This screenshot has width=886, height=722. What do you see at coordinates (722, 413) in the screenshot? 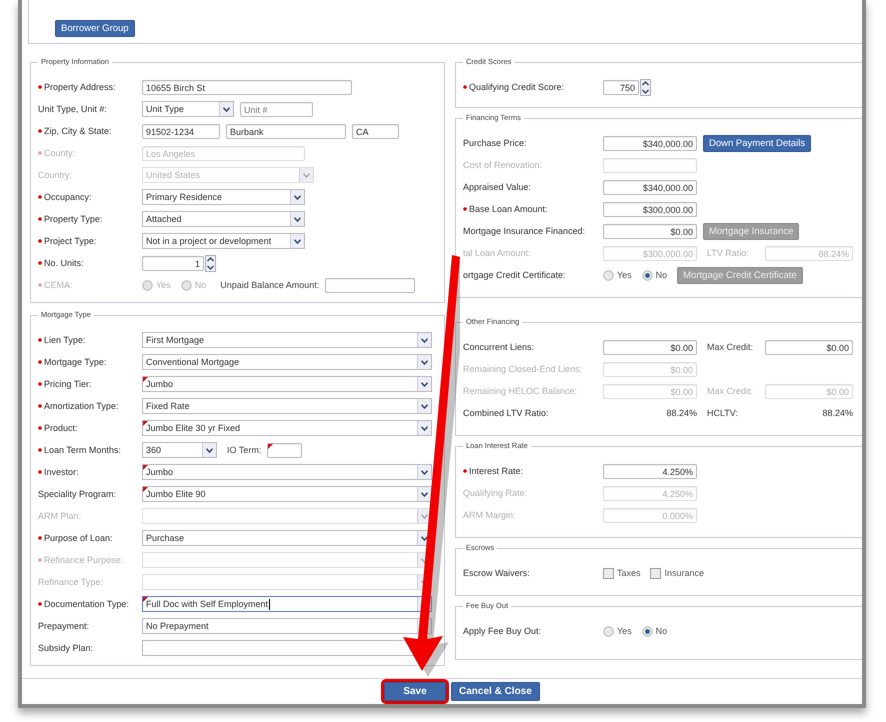
I see `field-label: HCLTV:` at bounding box center [722, 413].